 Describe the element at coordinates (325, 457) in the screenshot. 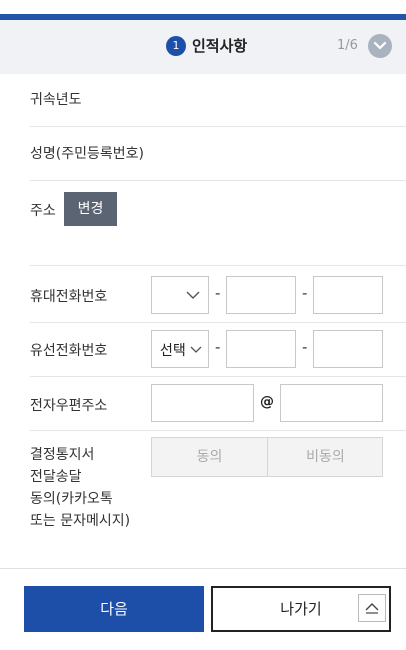

I see `consent-disagree-button: 비동의` at that location.